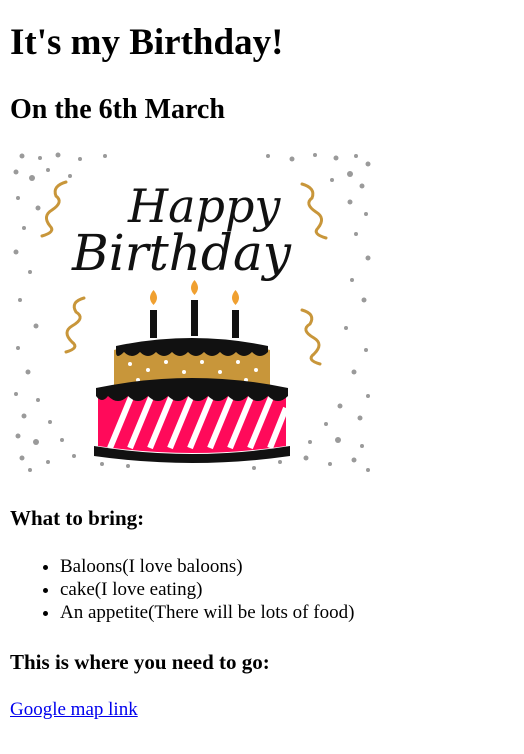 This screenshot has width=524, height=754. I want to click on candles, so click(194, 309).